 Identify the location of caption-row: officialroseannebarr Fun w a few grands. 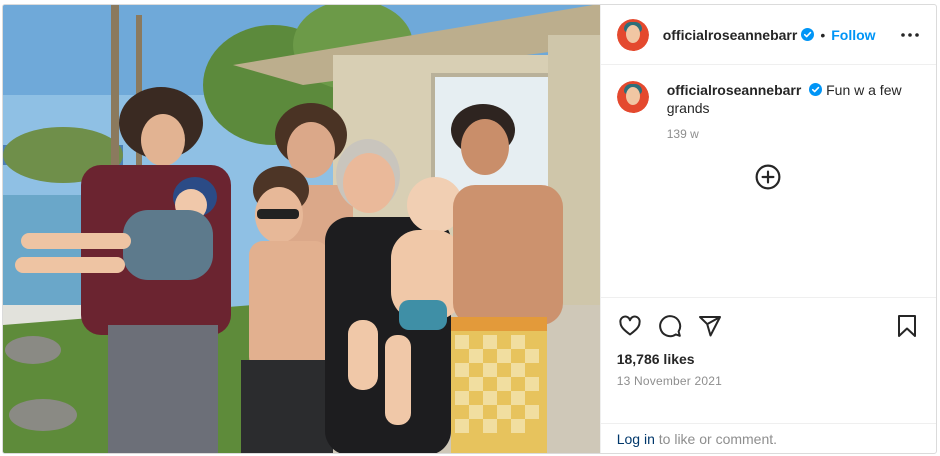
(768, 99).